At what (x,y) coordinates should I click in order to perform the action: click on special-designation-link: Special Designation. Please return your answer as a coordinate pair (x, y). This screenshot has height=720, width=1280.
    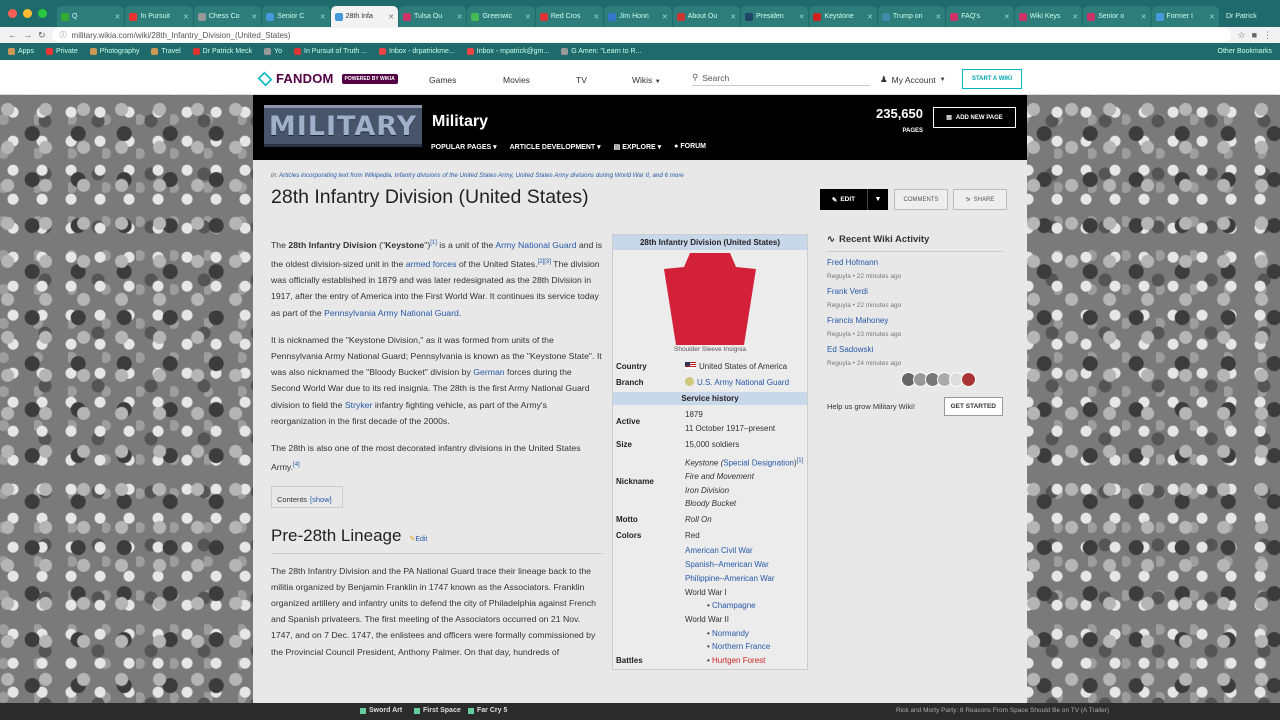
    Looking at the image, I should click on (758, 462).